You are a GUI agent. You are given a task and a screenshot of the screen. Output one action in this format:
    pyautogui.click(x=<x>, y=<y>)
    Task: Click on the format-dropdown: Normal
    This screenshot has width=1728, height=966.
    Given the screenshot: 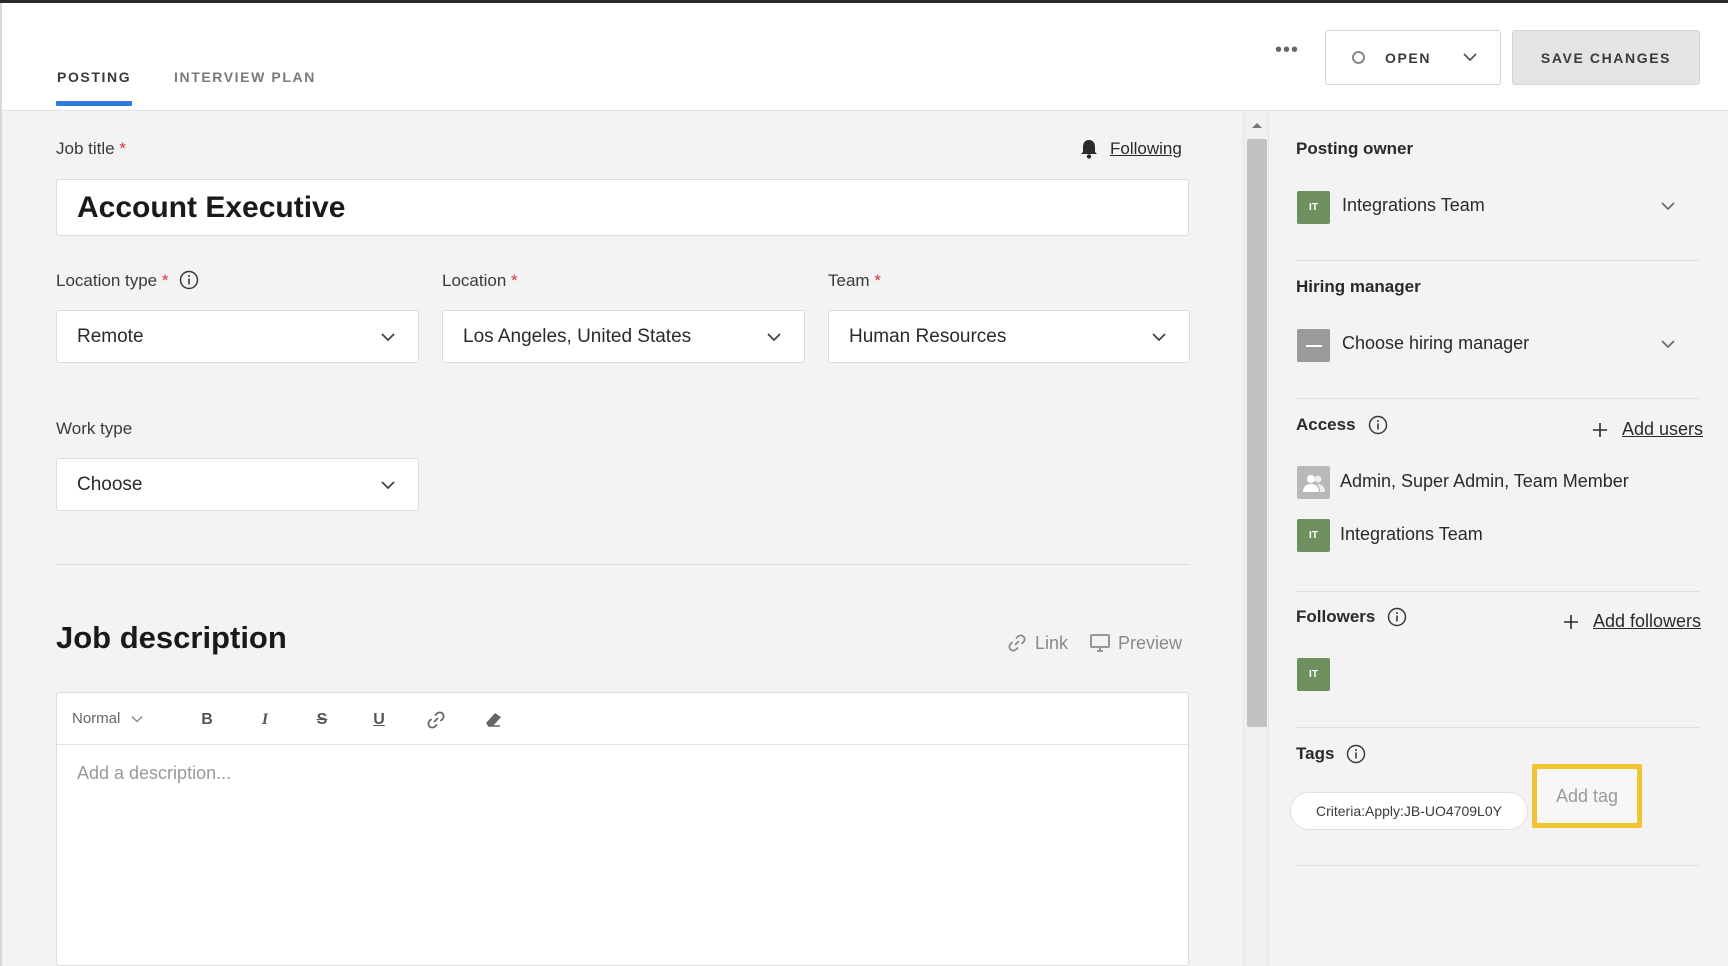 What is the action you would take?
    pyautogui.click(x=108, y=718)
    